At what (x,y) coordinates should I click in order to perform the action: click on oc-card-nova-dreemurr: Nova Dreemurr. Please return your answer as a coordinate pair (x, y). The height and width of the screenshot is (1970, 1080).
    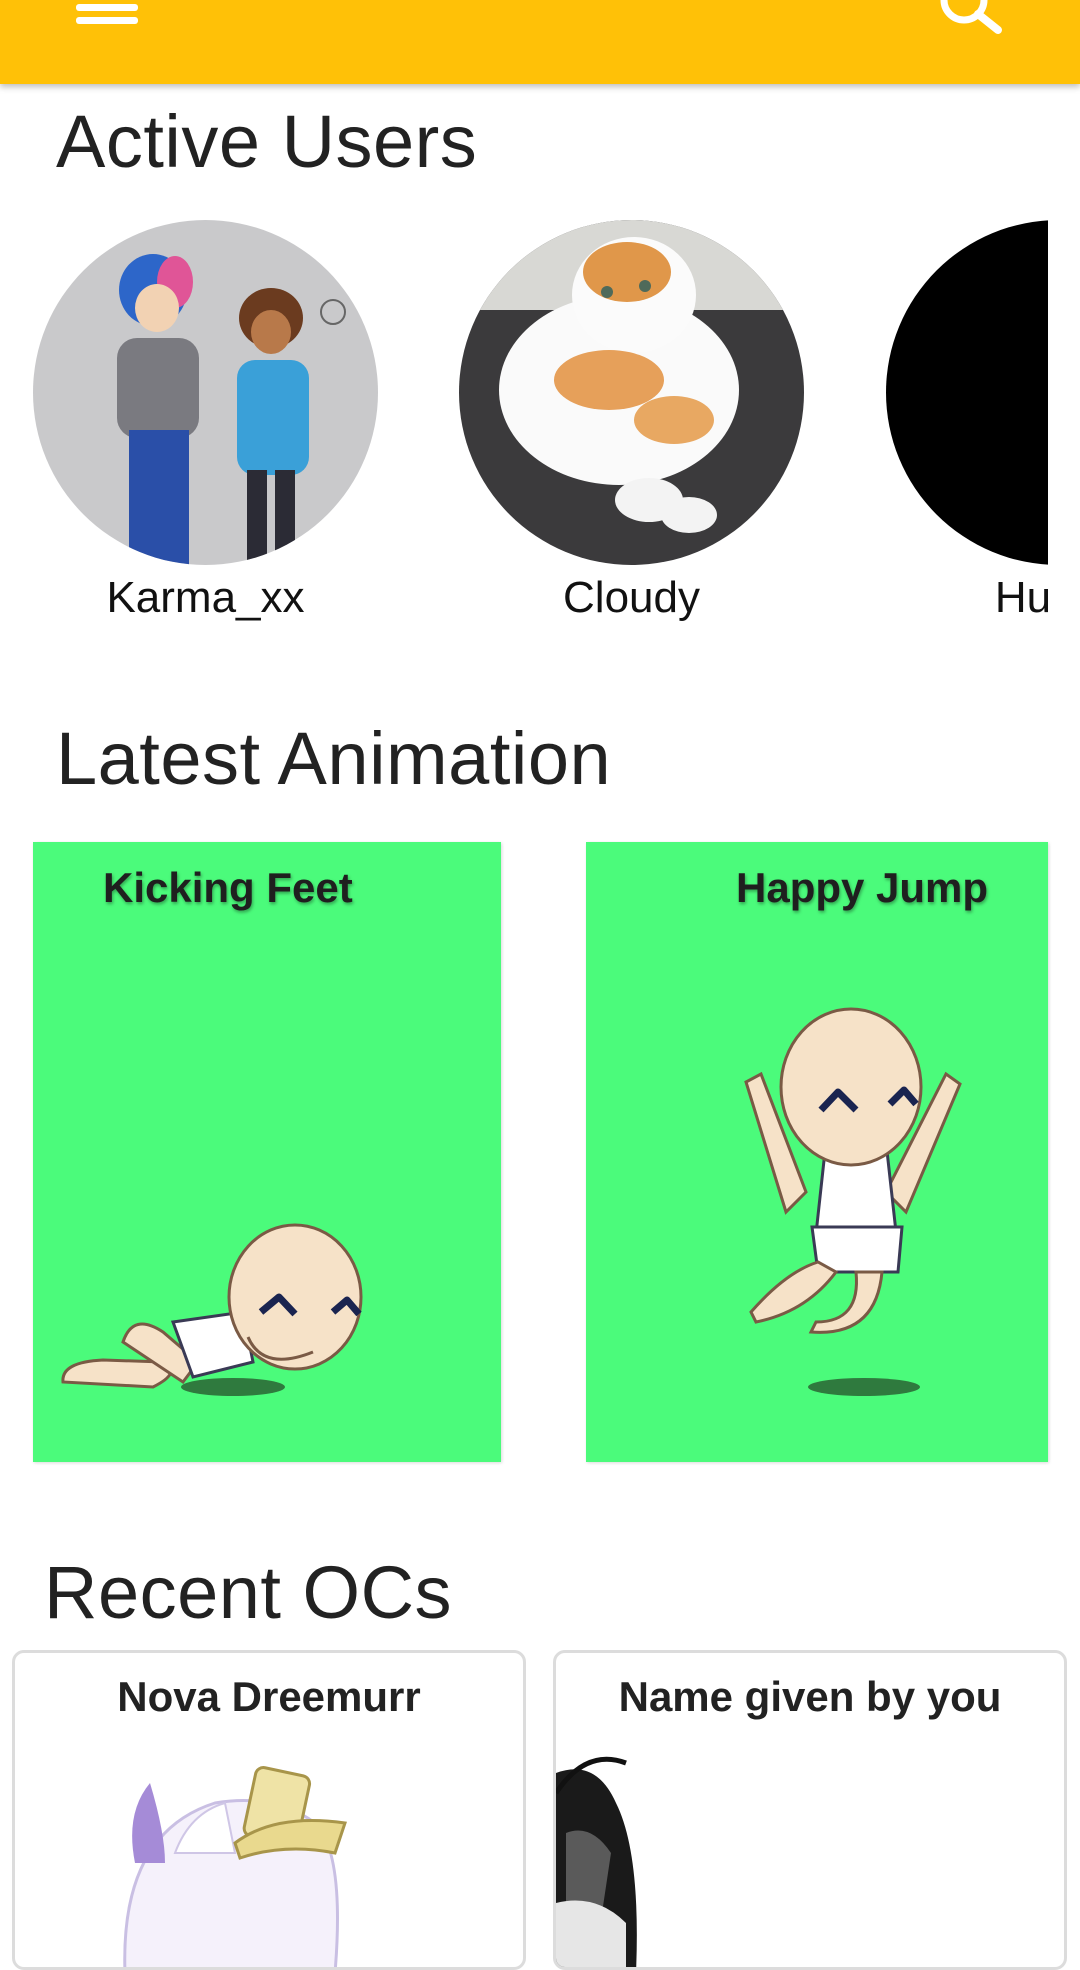
    Looking at the image, I should click on (269, 1810).